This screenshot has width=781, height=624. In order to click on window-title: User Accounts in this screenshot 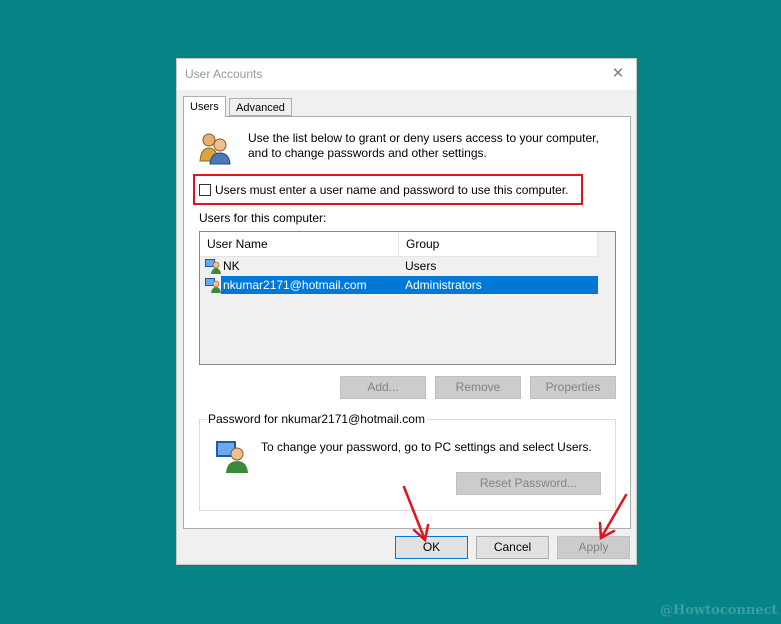, I will do `click(224, 74)`.